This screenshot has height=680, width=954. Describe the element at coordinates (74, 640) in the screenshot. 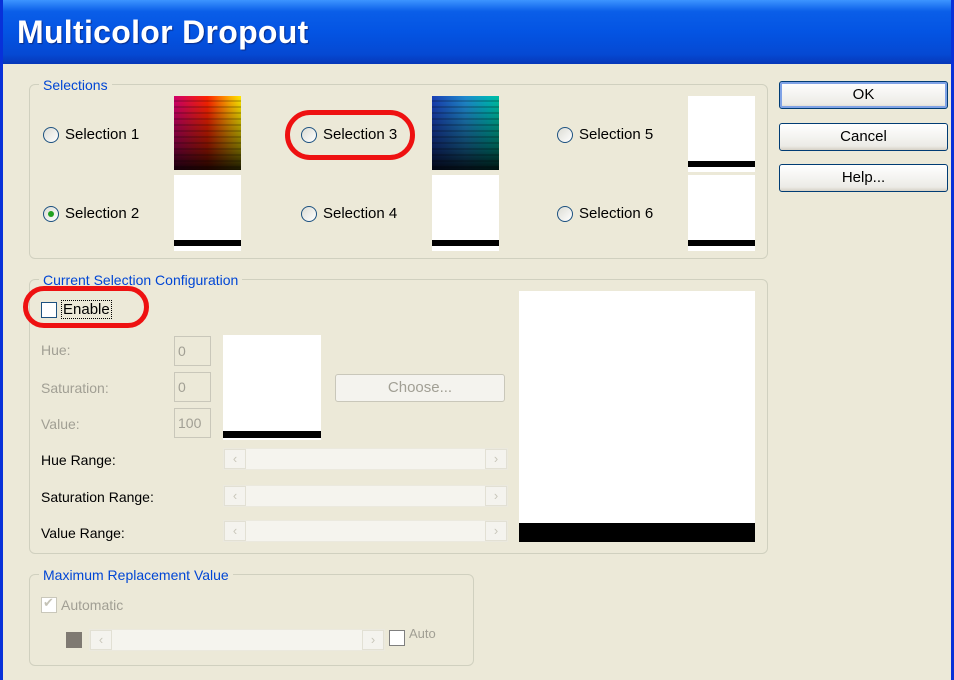

I see `replacement-color-swatch` at that location.